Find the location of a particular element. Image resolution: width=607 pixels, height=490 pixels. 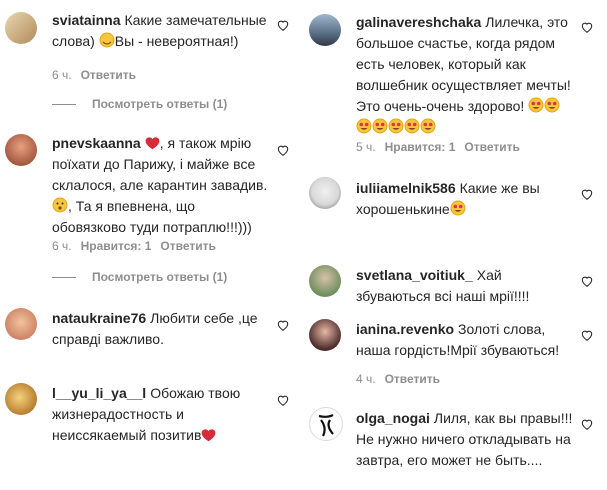

timestamp: 5 ч. is located at coordinates (366, 147).